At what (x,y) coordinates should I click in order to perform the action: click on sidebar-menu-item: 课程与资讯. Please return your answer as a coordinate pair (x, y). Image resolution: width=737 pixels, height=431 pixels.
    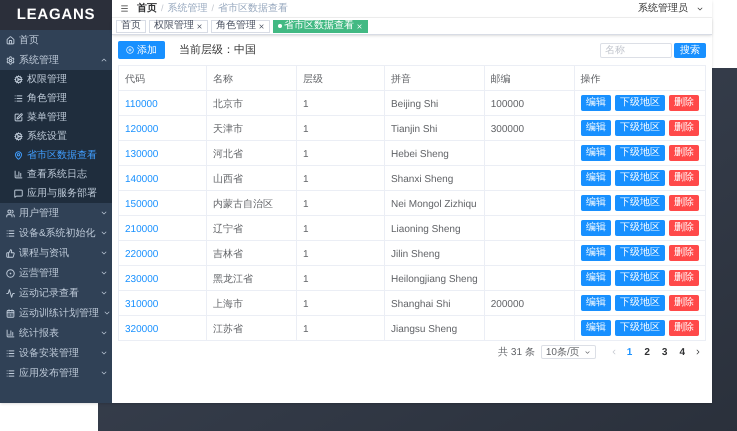
    Looking at the image, I should click on (56, 253).